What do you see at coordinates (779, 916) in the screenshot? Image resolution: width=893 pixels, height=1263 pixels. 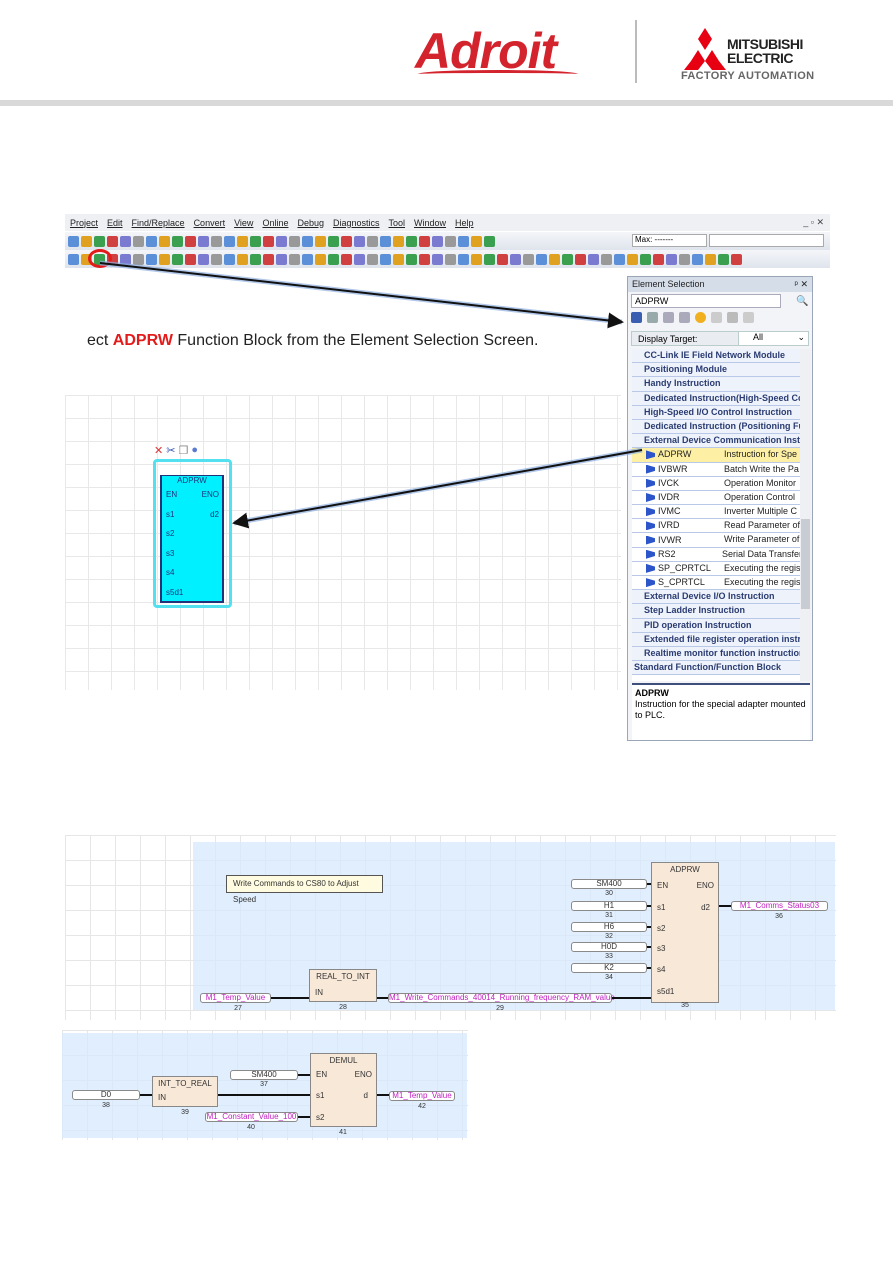 I see `block-number: 36` at bounding box center [779, 916].